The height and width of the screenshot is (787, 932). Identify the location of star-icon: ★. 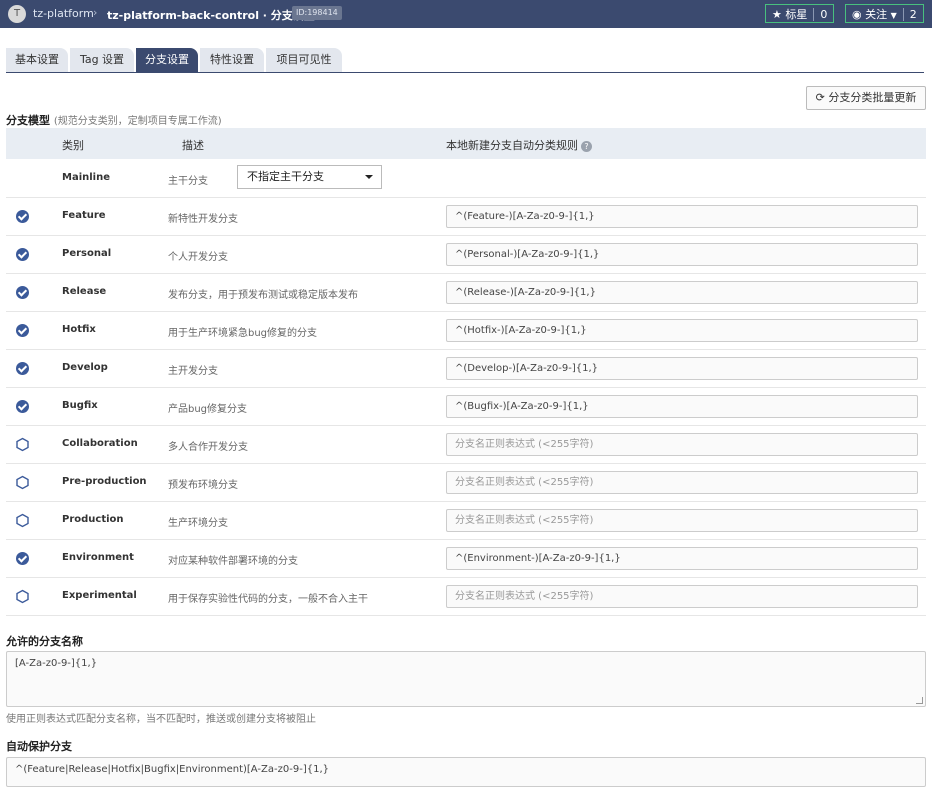
(777, 14).